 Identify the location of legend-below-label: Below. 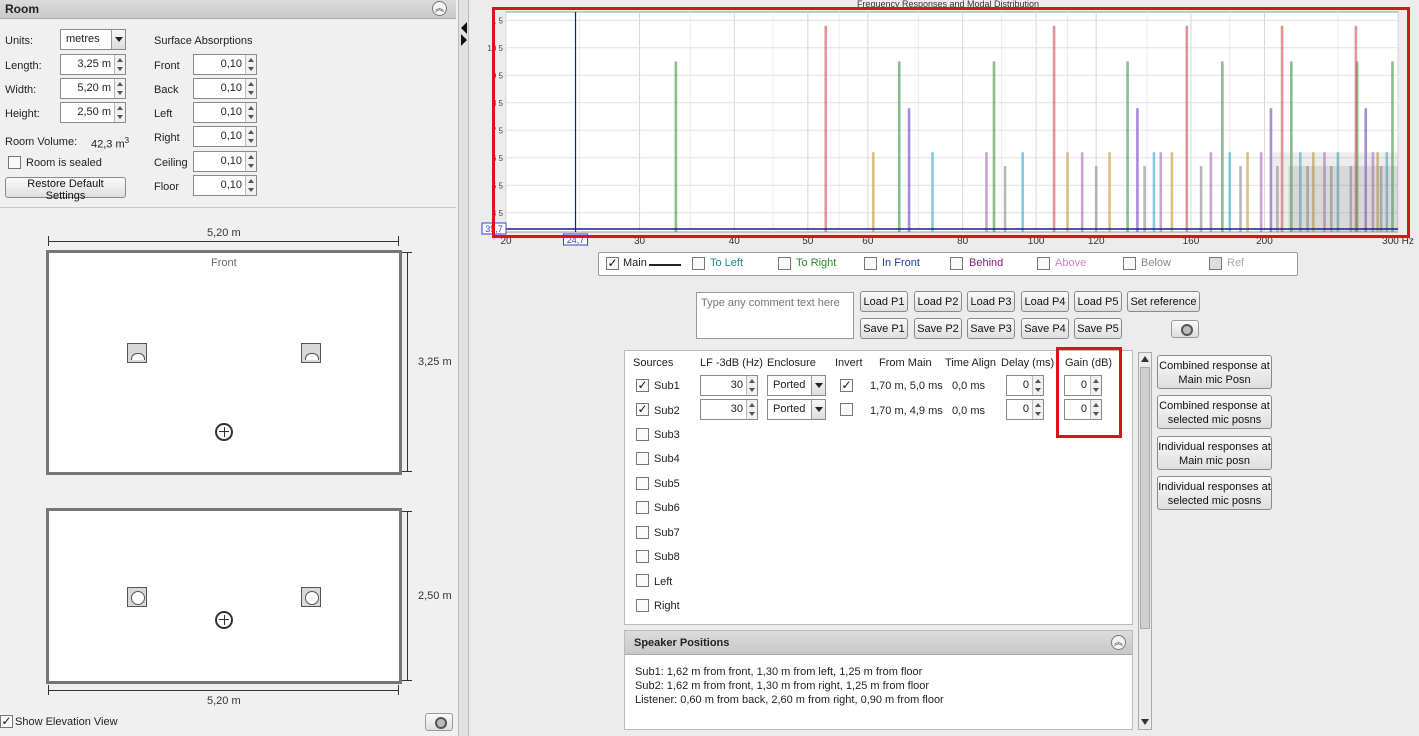
(1156, 263).